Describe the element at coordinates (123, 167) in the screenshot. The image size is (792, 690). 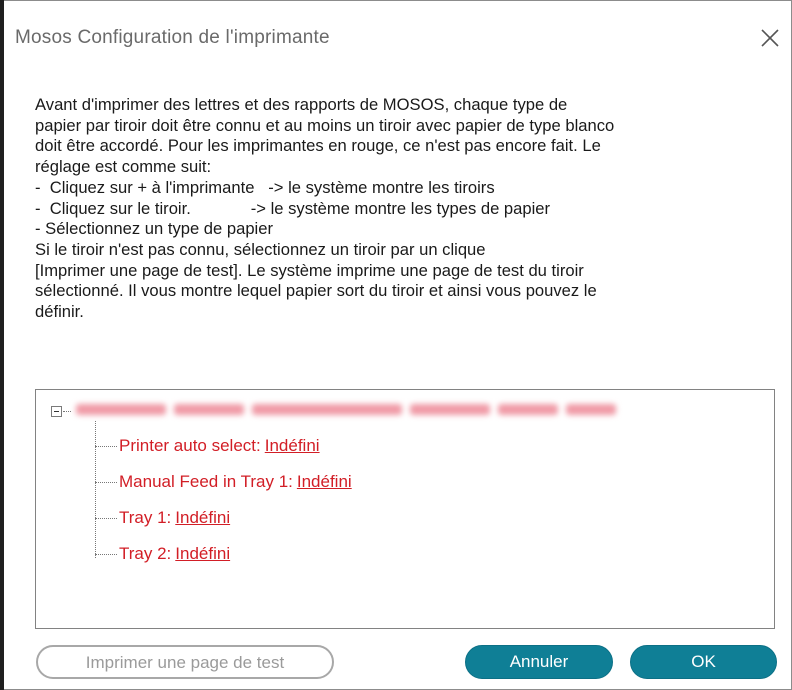
I see `instruction-line: réglage est comme suit:` at that location.